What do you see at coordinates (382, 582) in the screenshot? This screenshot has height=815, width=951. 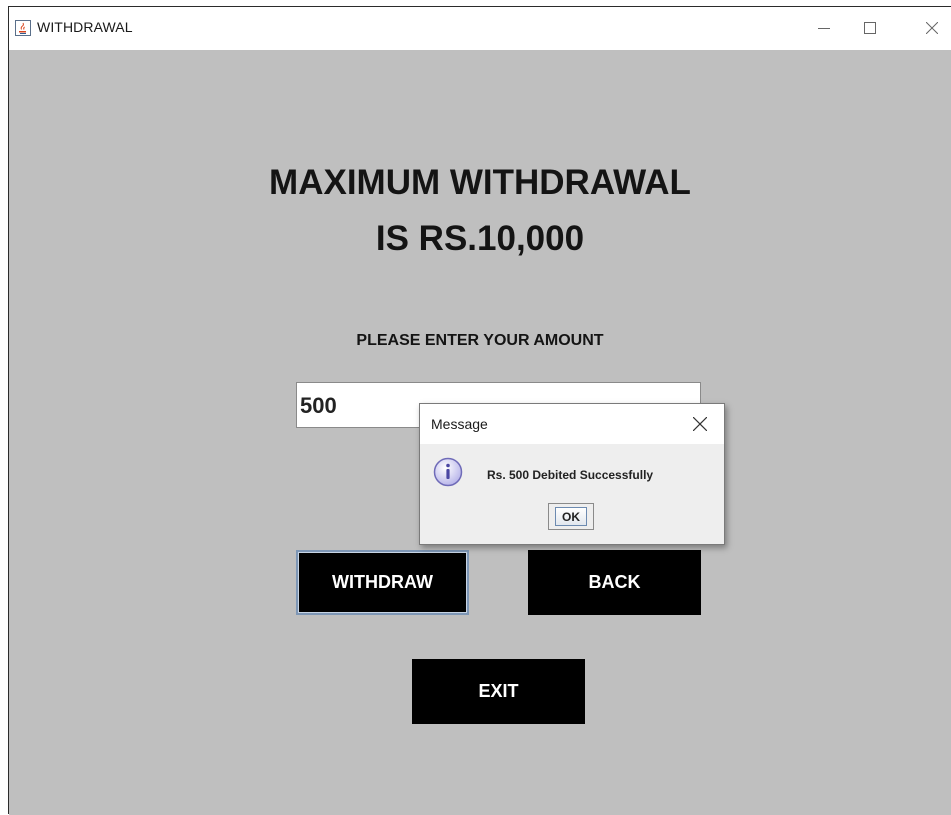 I see `withdraw-button: WITHDRAW` at bounding box center [382, 582].